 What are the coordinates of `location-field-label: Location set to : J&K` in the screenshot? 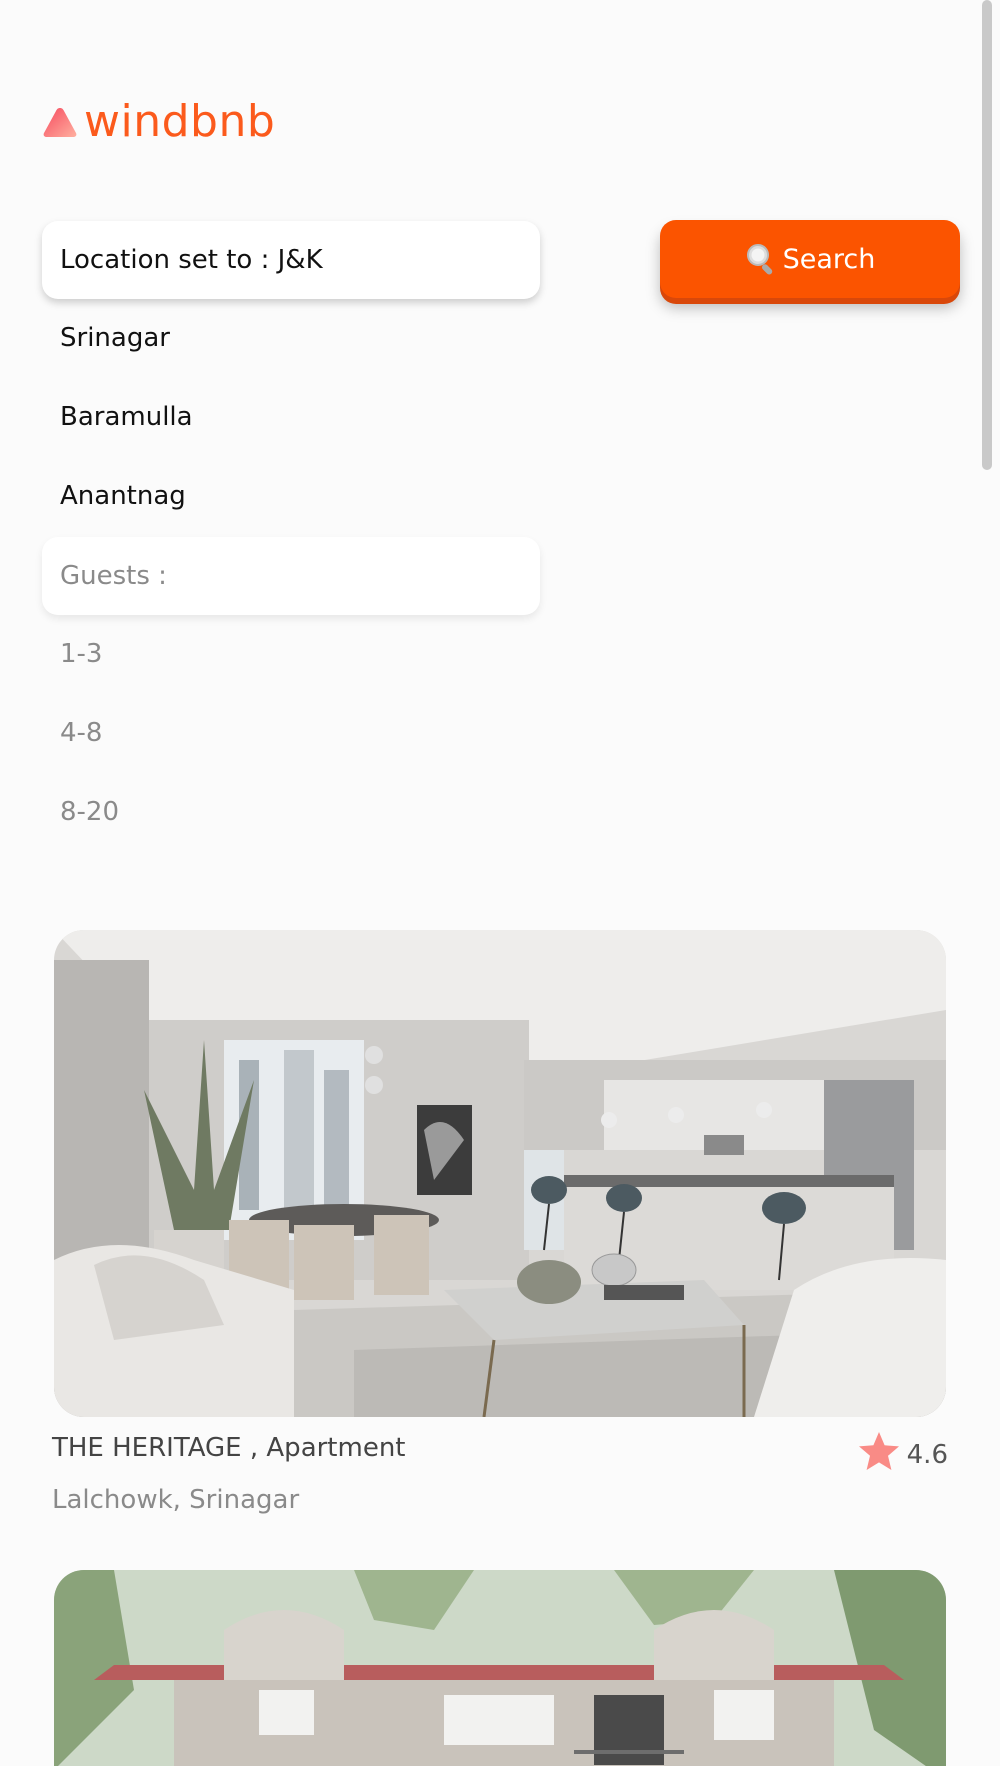 It's located at (191, 260).